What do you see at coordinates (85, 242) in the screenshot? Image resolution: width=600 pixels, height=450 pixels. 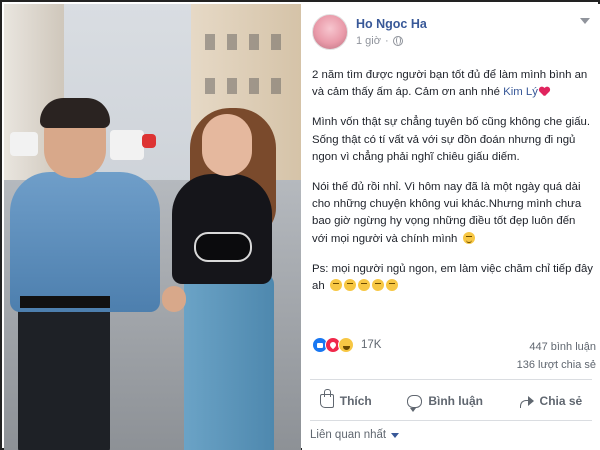 I see `man-shirt` at bounding box center [85, 242].